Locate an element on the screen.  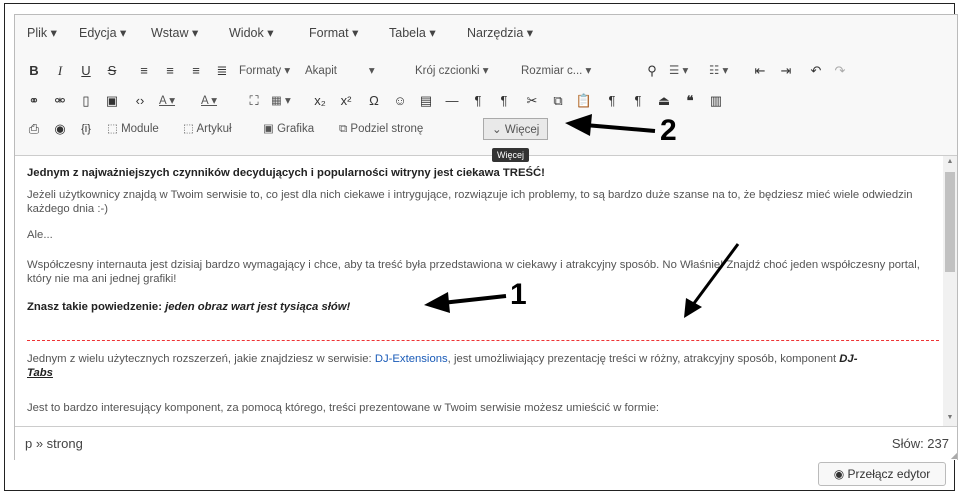
nonbreaking-icon: ¶ is located at coordinates (638, 101).